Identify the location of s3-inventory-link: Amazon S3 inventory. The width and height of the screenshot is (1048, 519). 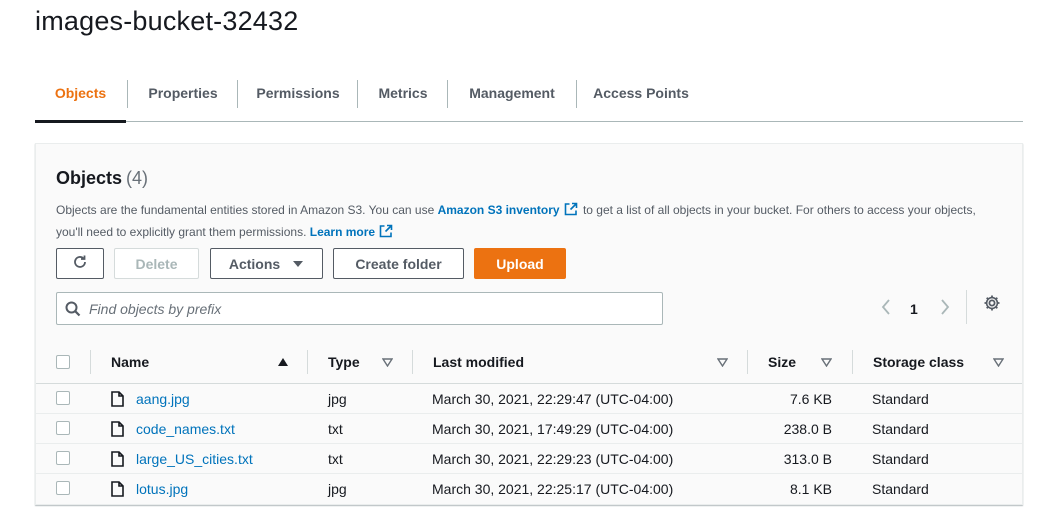
(499, 210).